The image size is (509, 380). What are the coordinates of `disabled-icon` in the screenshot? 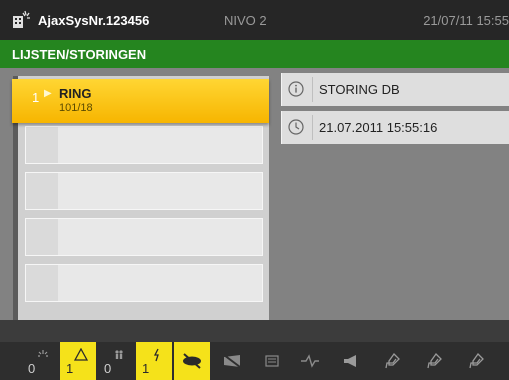 It's located at (192, 361).